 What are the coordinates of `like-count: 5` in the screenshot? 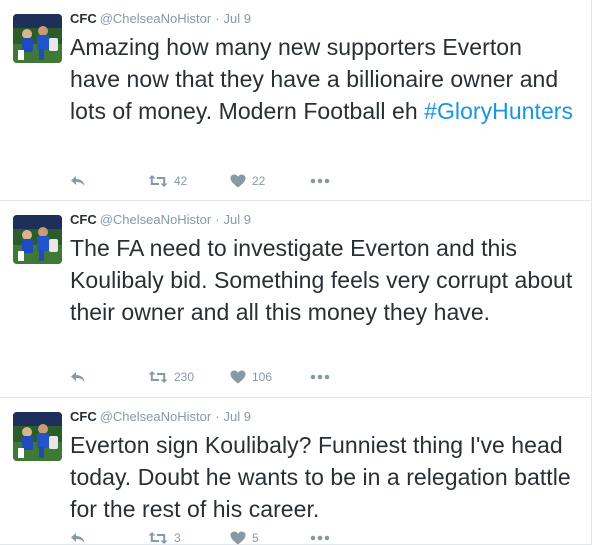 It's located at (255, 538).